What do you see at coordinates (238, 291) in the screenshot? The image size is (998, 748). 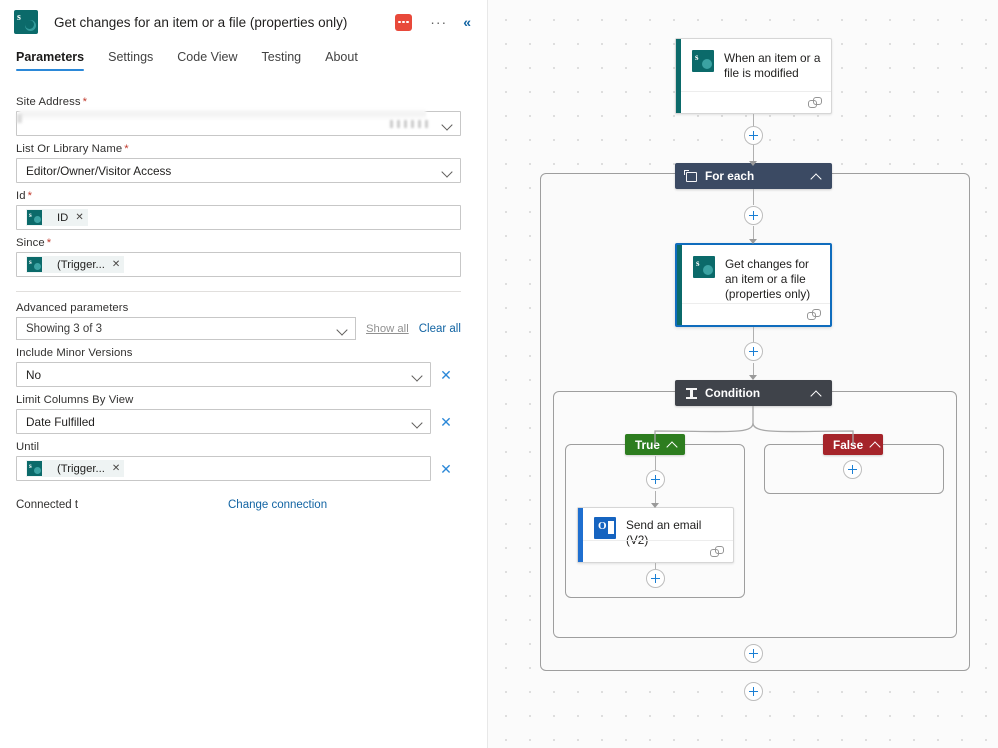 I see `section-divider` at bounding box center [238, 291].